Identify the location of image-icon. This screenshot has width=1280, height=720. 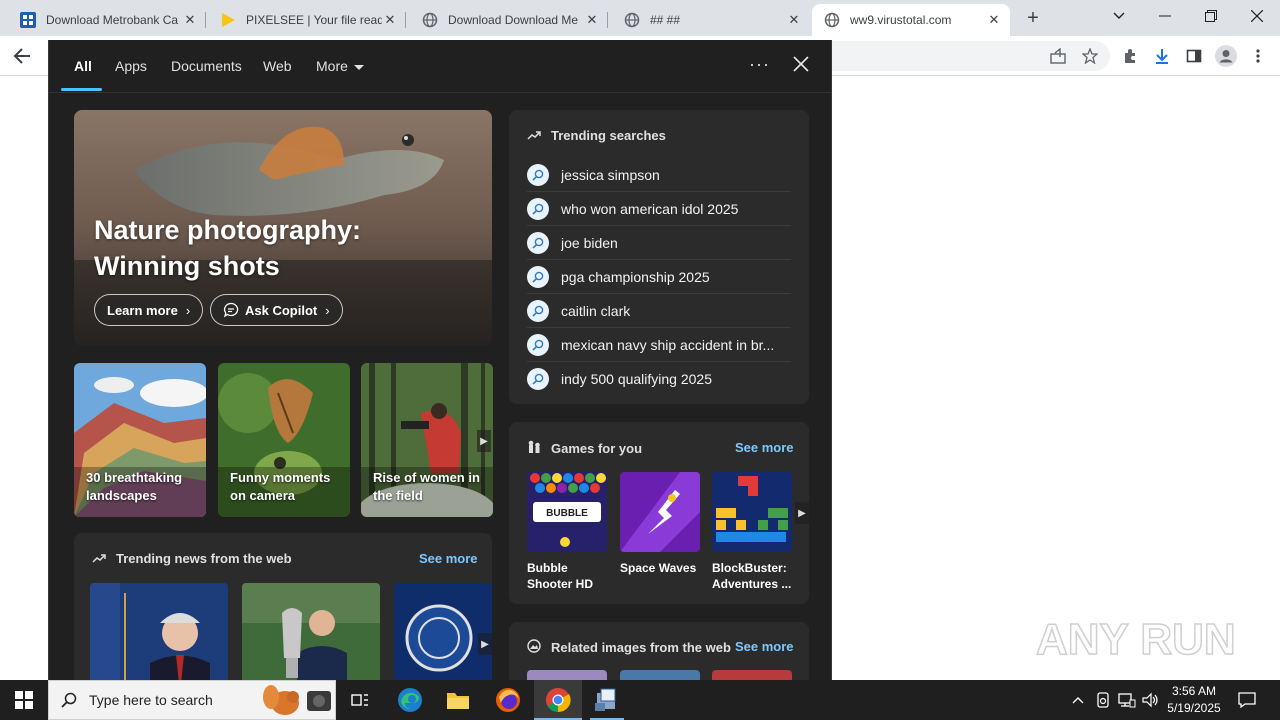
(534, 647).